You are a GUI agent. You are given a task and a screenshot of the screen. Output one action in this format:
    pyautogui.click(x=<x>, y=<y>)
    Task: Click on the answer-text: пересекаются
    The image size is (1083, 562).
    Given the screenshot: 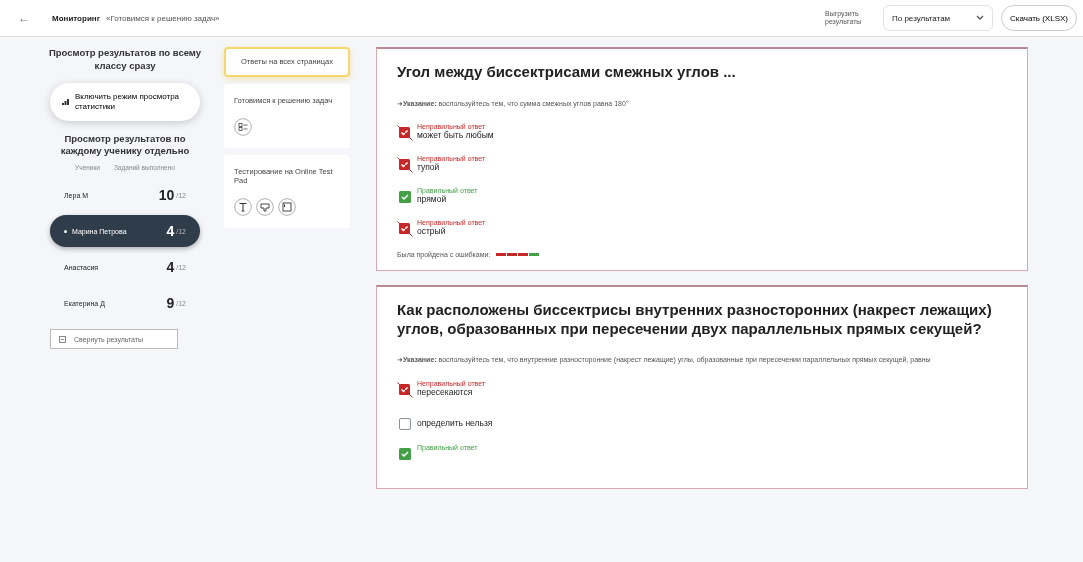 What is the action you would take?
    pyautogui.click(x=445, y=391)
    